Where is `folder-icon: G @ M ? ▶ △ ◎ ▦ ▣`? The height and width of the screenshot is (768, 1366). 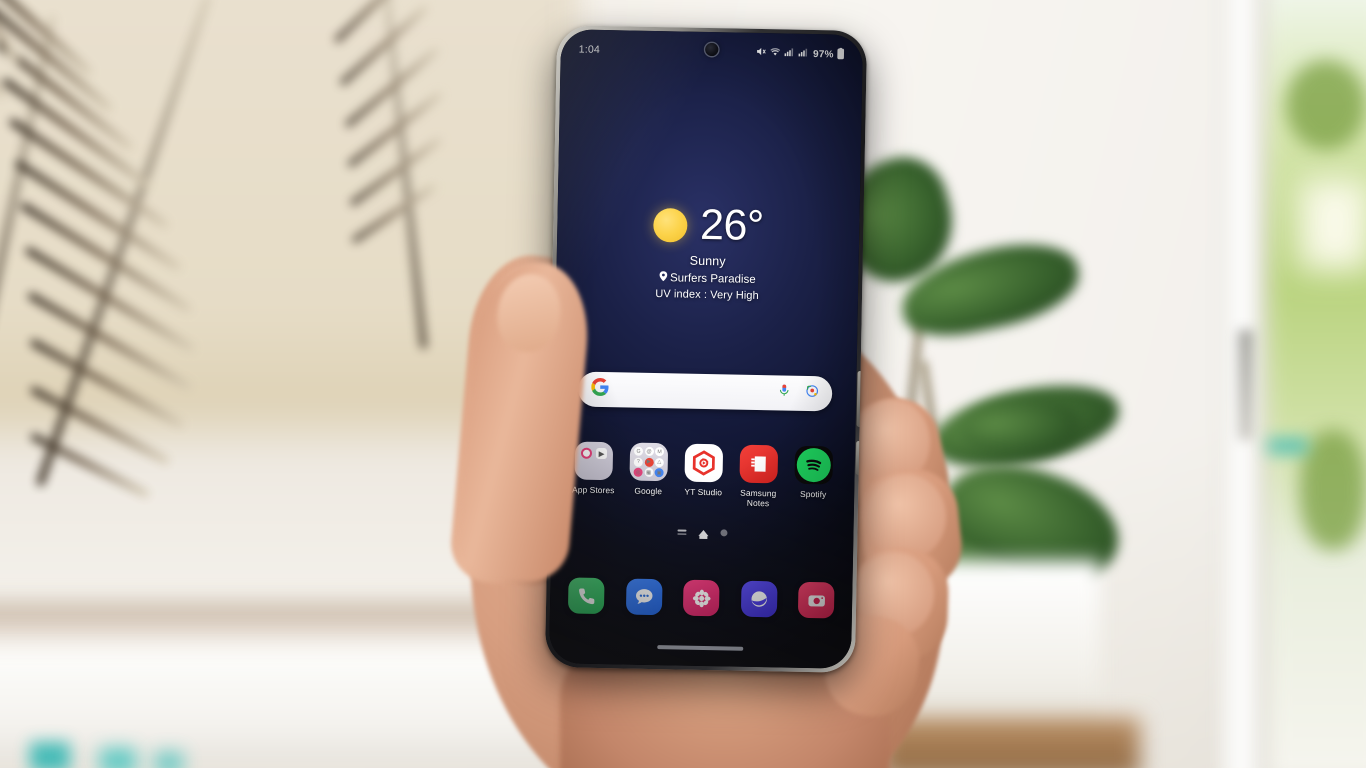
folder-icon: G @ M ? ▶ △ ◎ ▦ ▣ is located at coordinates (649, 462).